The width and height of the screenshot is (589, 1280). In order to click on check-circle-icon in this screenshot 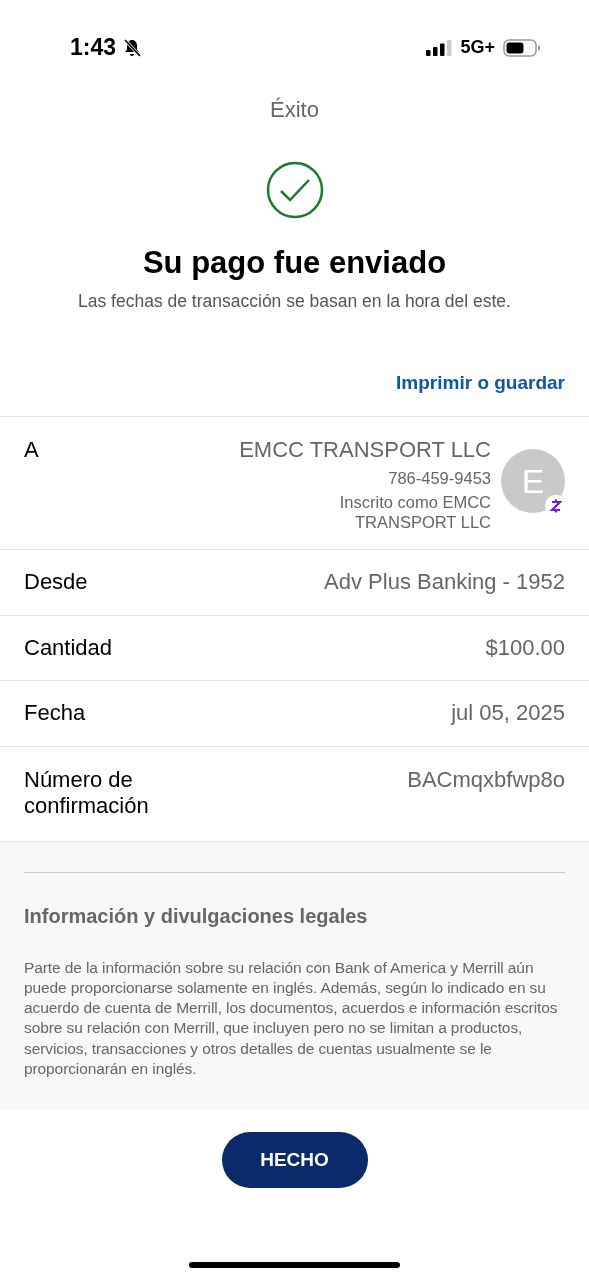, I will do `click(294, 190)`.